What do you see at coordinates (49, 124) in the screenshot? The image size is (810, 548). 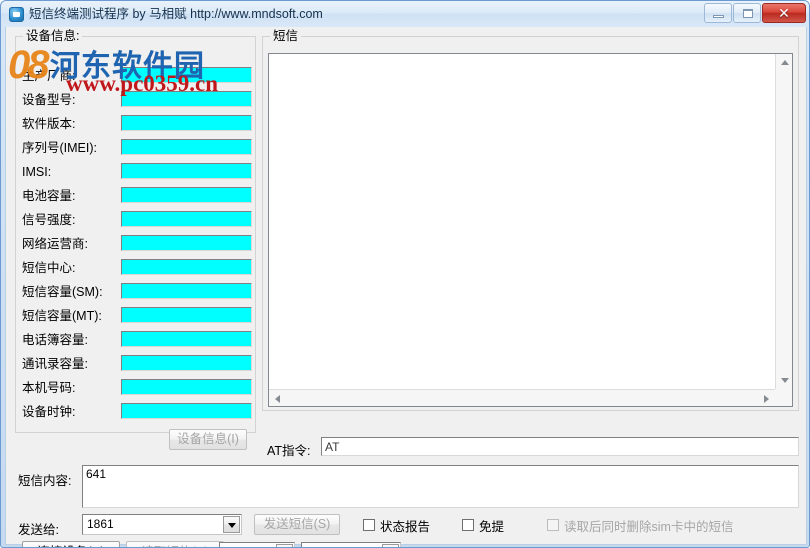 I see `device-field-label: 软件版本:` at bounding box center [49, 124].